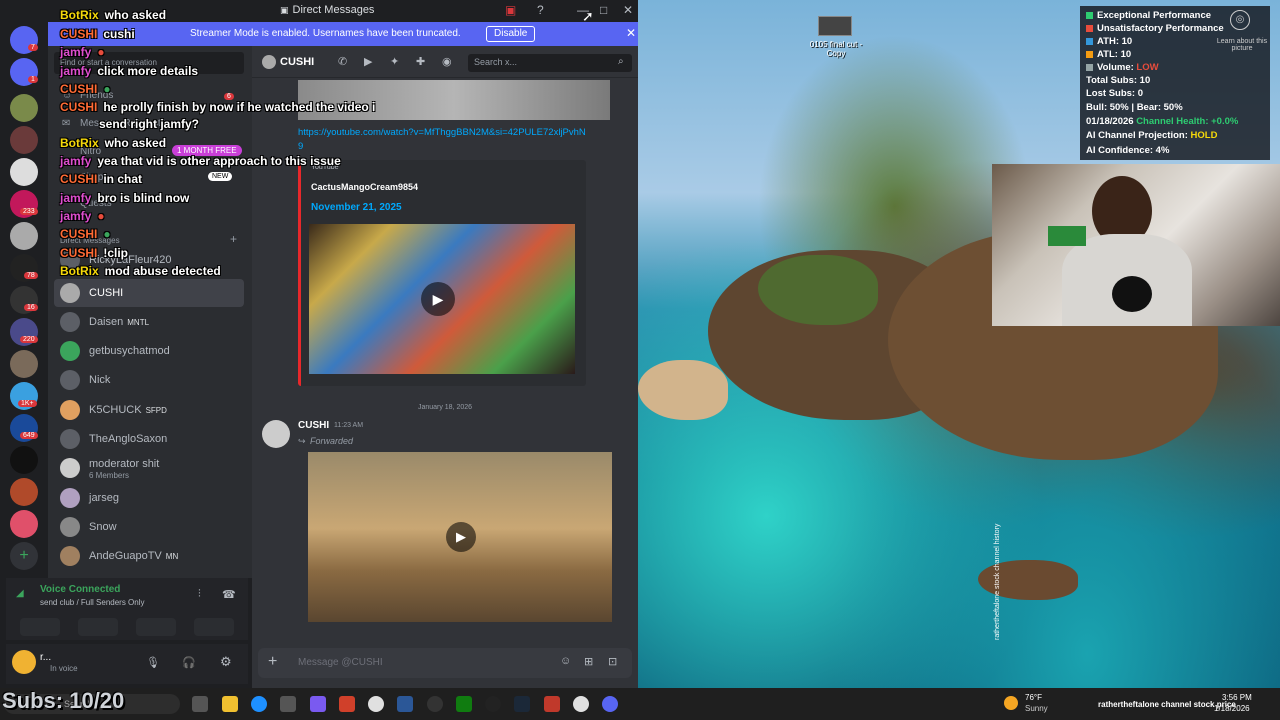 This screenshot has width=1280, height=720. I want to click on beer-box, so click(1067, 236).